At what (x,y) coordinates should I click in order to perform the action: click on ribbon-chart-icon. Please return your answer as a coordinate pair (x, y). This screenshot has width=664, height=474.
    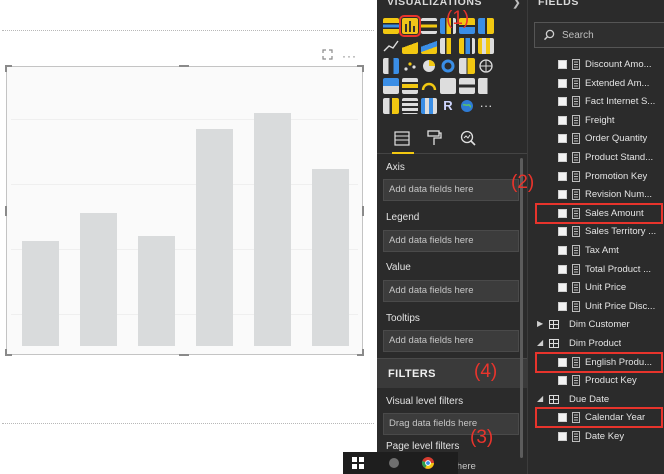
    Looking at the image, I should click on (486, 46).